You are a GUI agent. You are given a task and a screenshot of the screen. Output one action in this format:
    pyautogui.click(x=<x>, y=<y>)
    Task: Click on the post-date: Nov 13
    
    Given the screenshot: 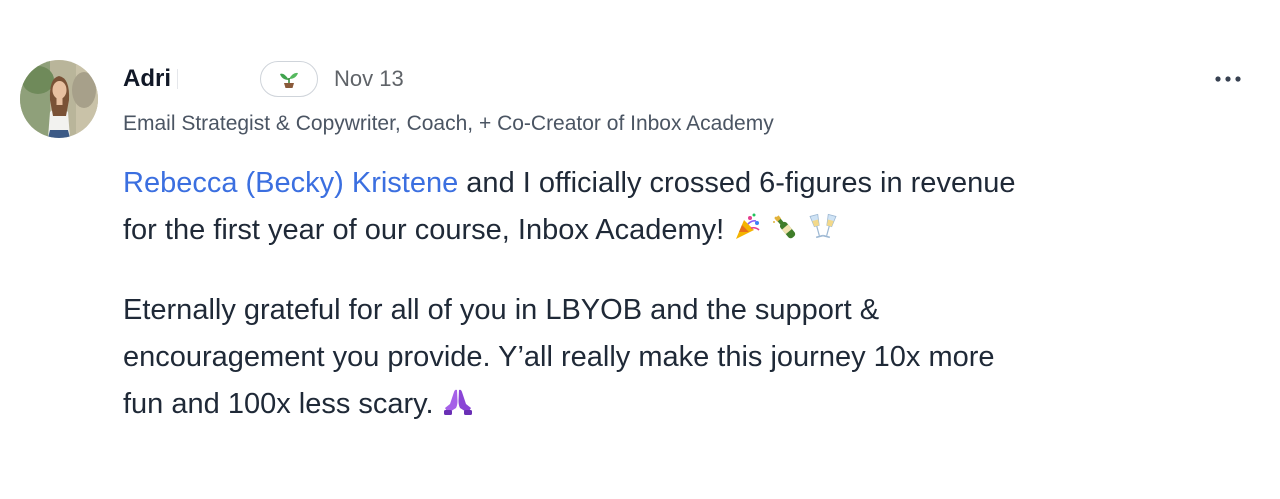 What is the action you would take?
    pyautogui.click(x=369, y=79)
    